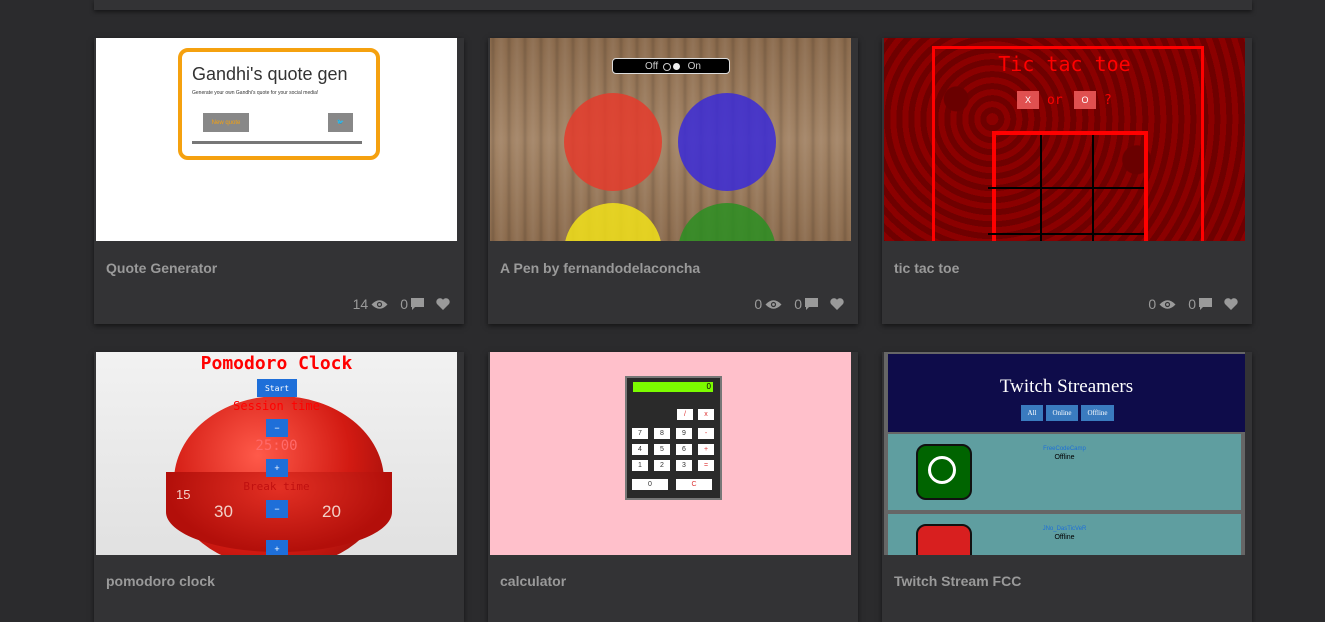 This screenshot has height=622, width=1325. I want to click on session-plus-button: +, so click(277, 468).